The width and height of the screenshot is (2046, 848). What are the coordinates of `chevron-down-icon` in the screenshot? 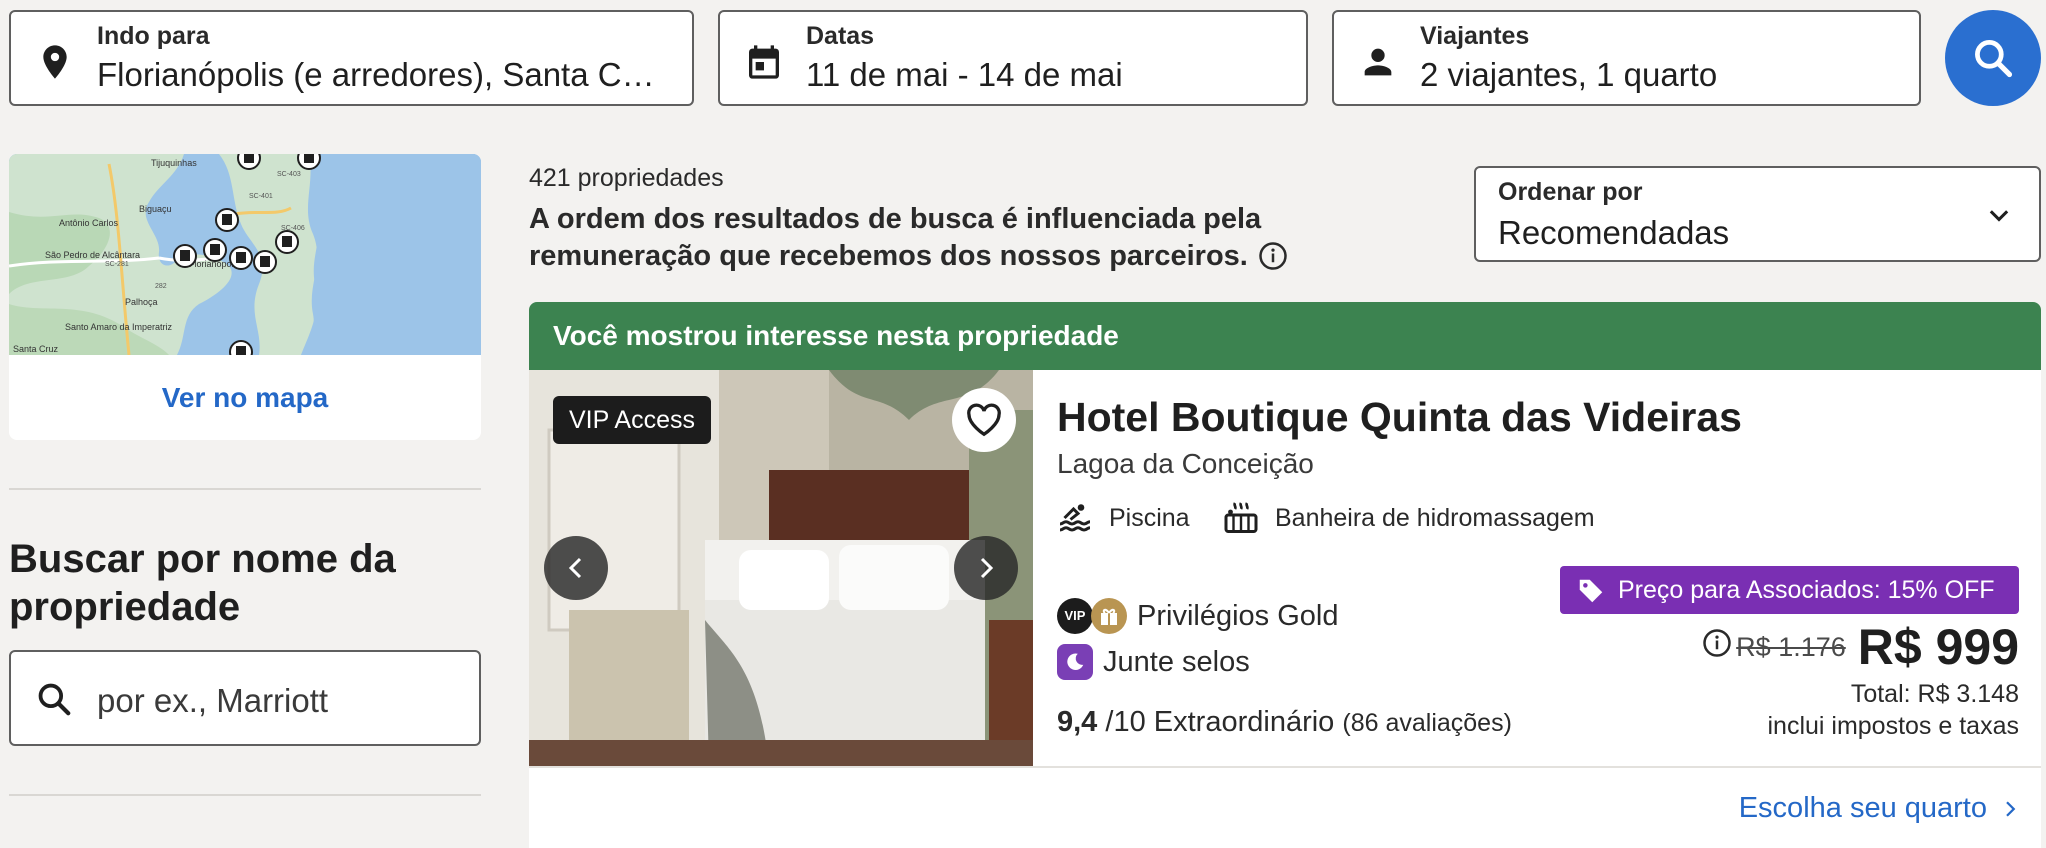 It's located at (1999, 216).